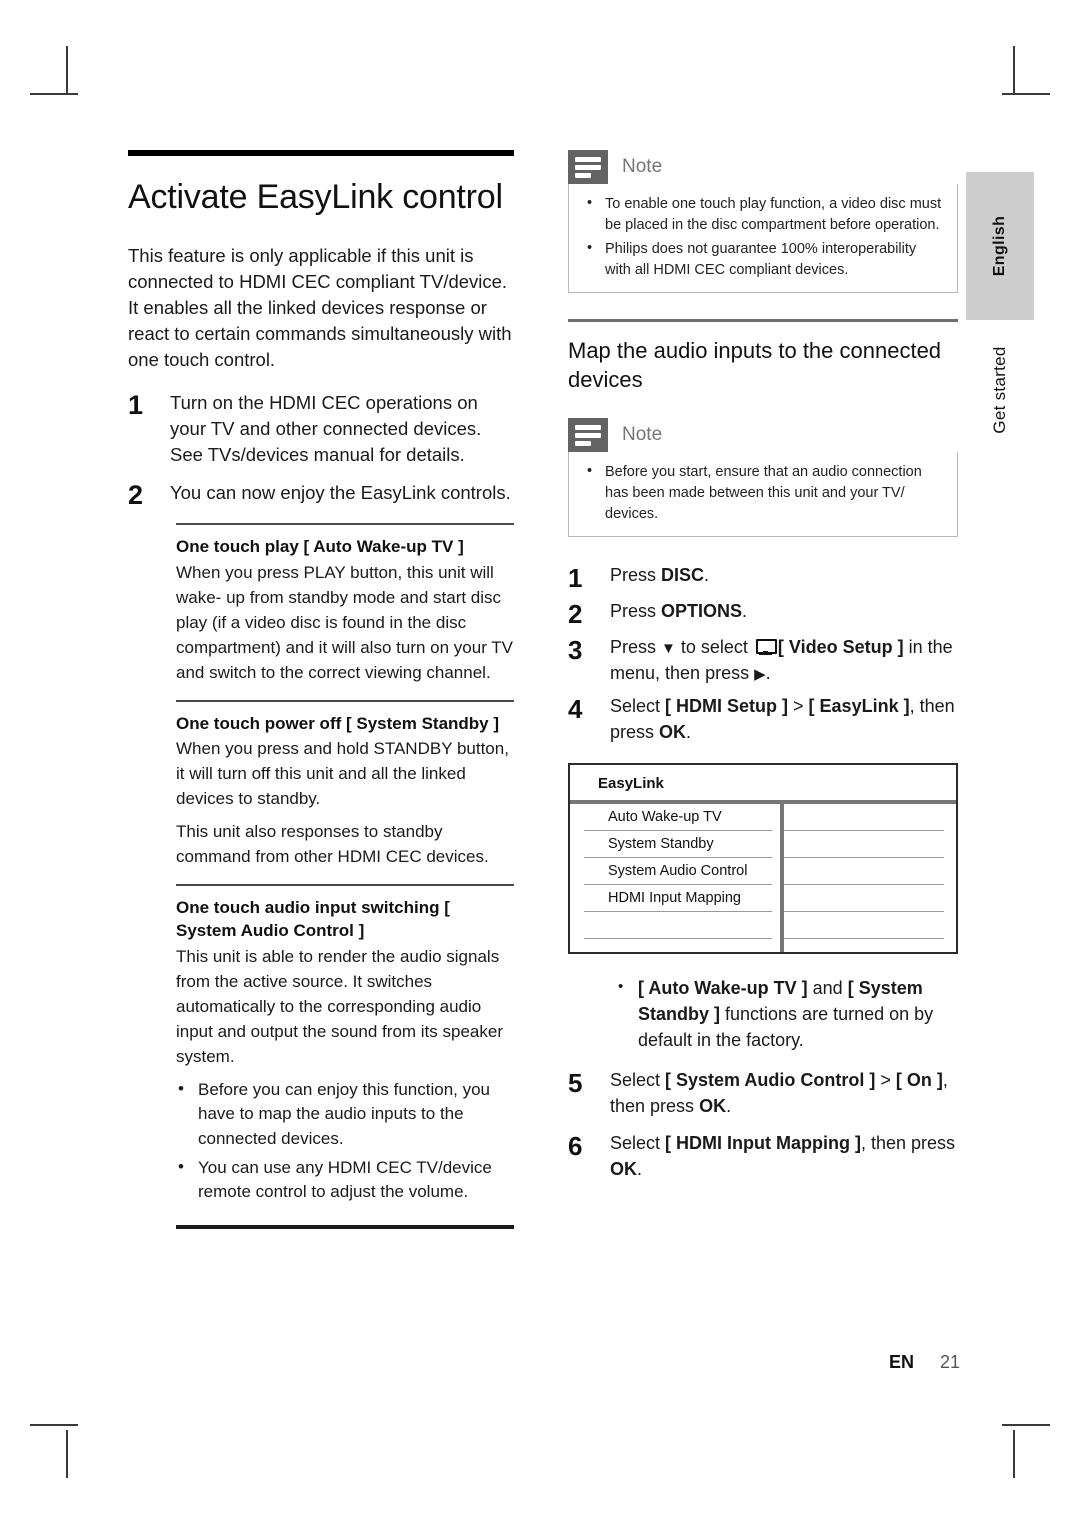  Describe the element at coordinates (1026, 94) in the screenshot. I see `crop-mark-top-right-horizontal` at that location.